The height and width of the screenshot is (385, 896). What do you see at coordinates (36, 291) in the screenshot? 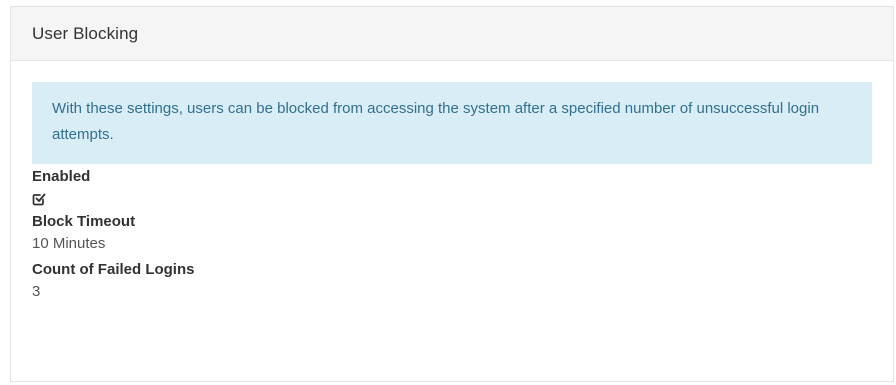
I see `failed-logins-value: 3` at bounding box center [36, 291].